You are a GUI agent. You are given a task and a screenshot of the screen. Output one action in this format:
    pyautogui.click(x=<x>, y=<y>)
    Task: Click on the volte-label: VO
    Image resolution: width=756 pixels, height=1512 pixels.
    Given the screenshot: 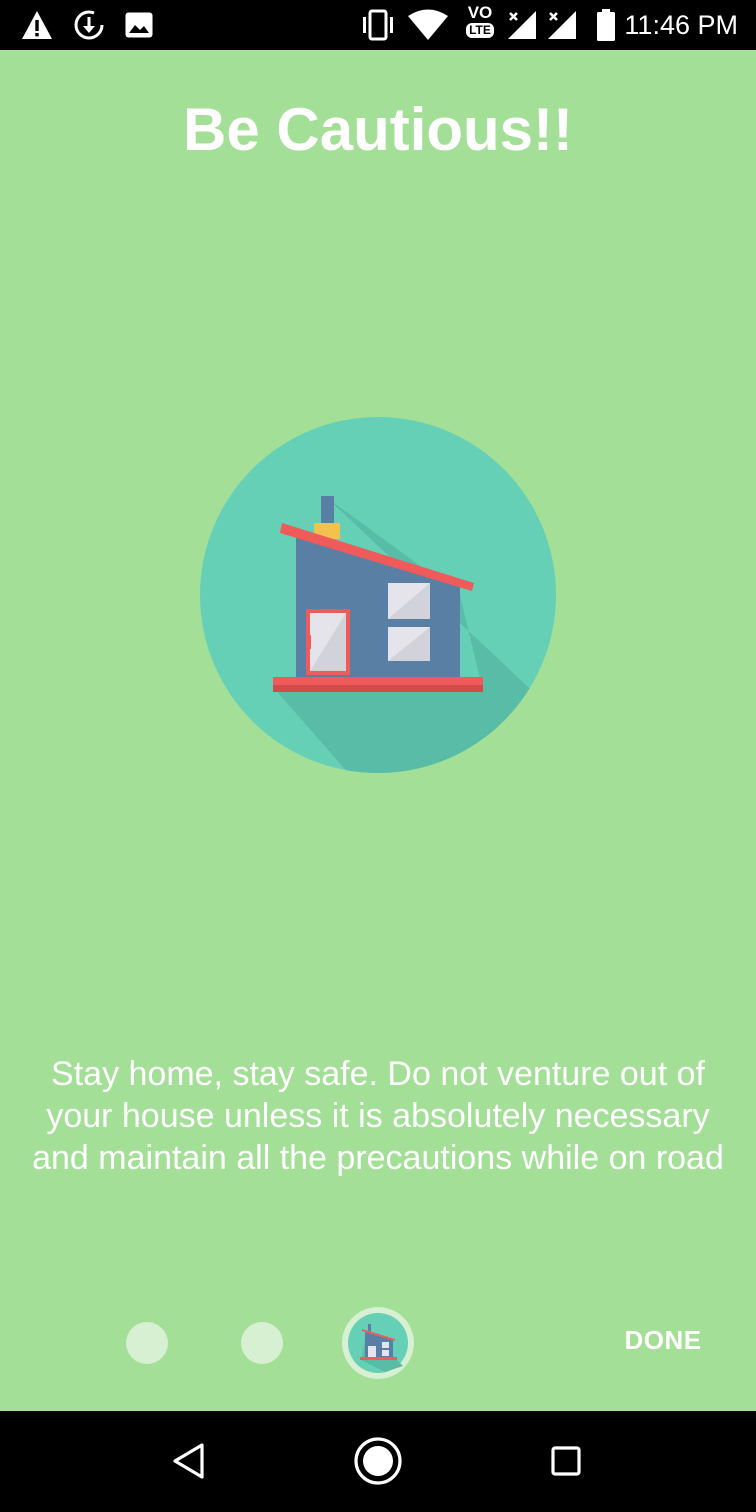 What is the action you would take?
    pyautogui.click(x=480, y=12)
    